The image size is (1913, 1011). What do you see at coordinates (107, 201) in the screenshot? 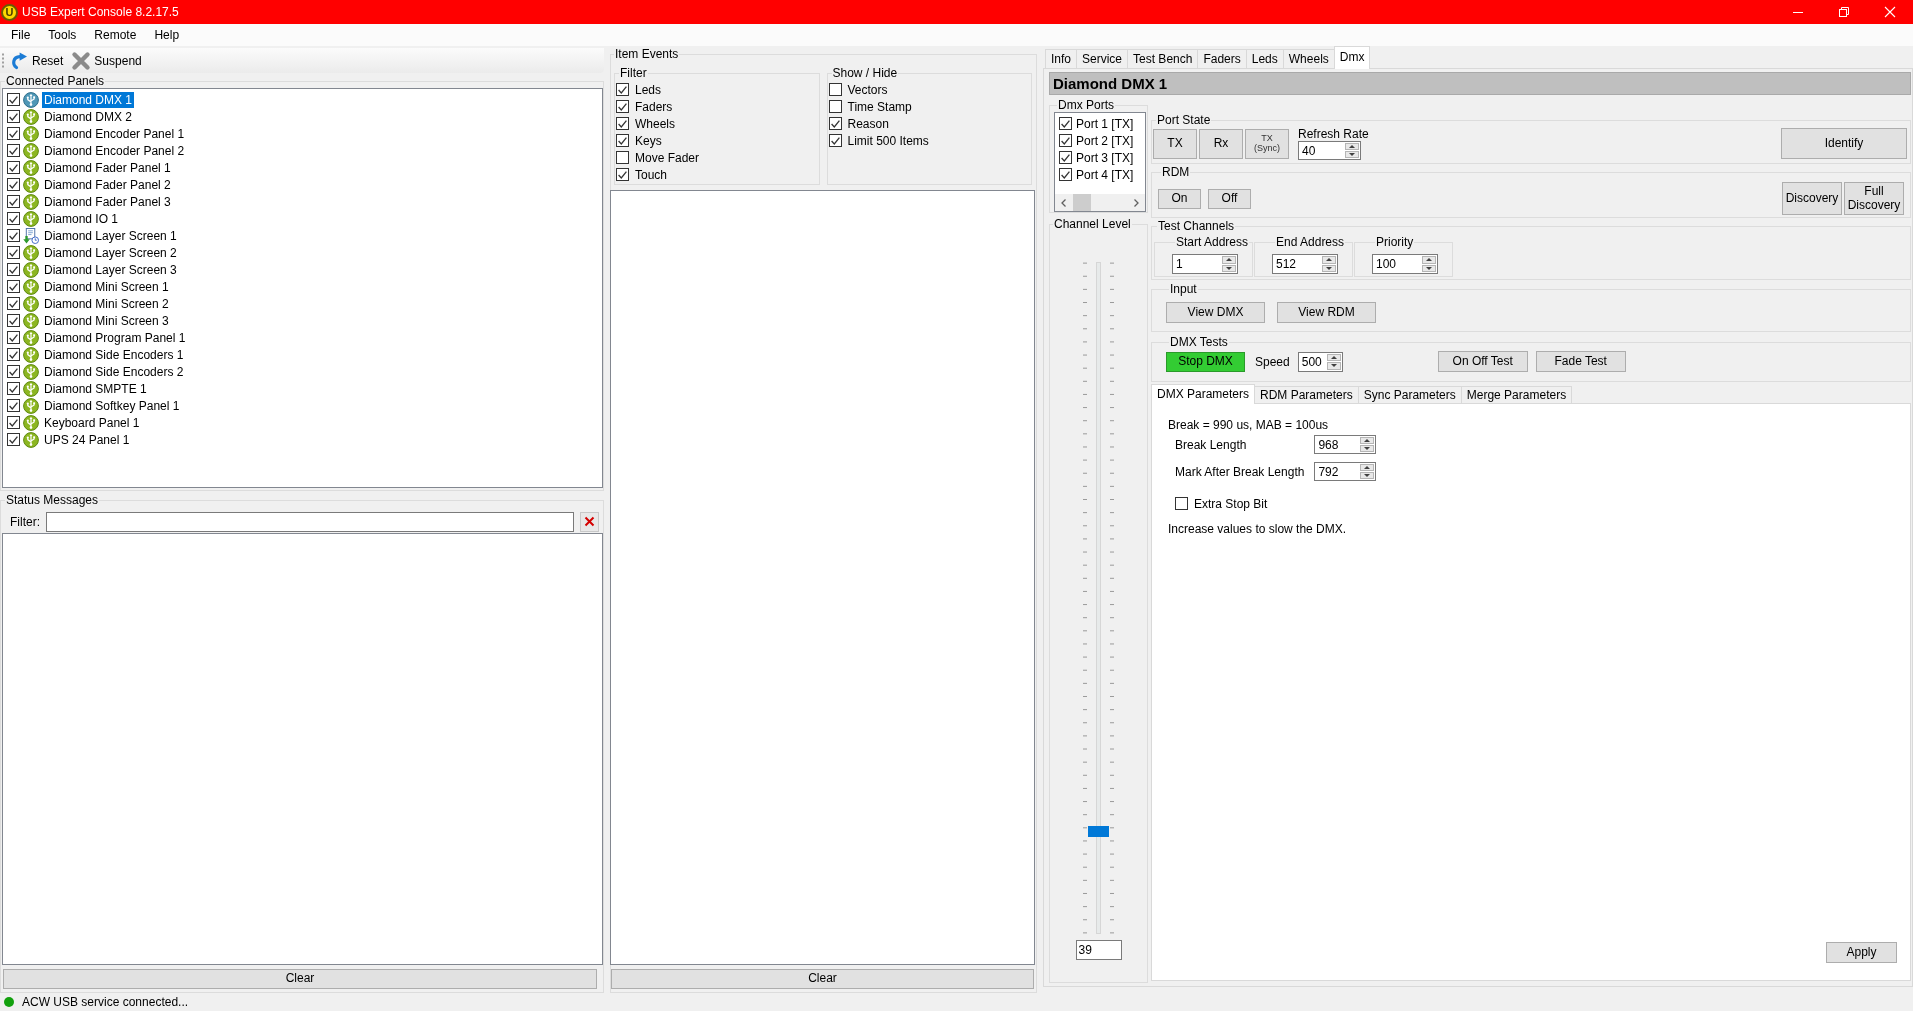
I see `panel-name: Diamond Fader Panel 3` at bounding box center [107, 201].